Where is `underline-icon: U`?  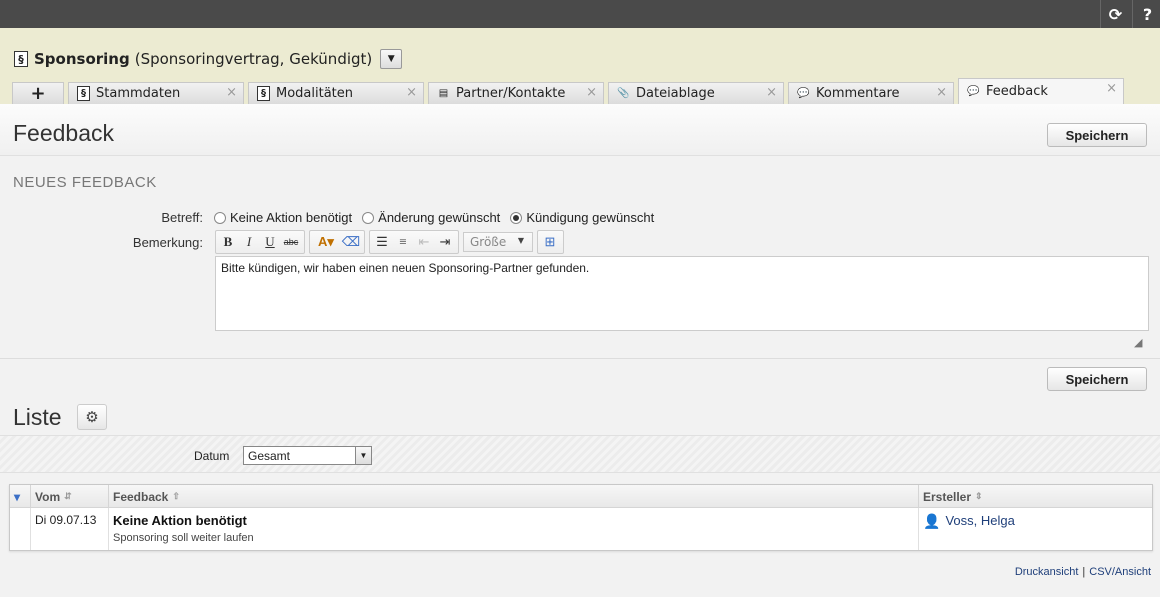
underline-icon: U is located at coordinates (270, 242).